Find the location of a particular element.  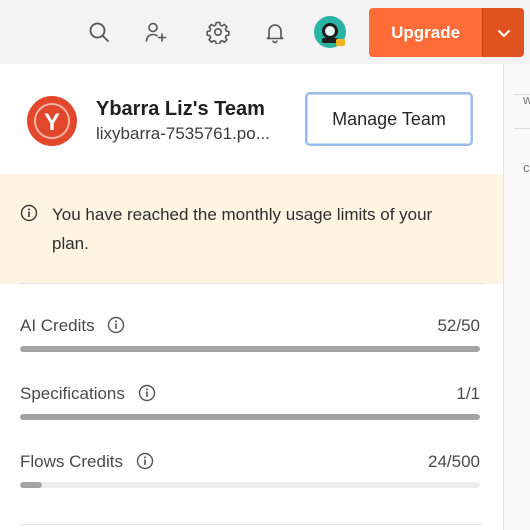

usage-value: 1/1 is located at coordinates (468, 393).